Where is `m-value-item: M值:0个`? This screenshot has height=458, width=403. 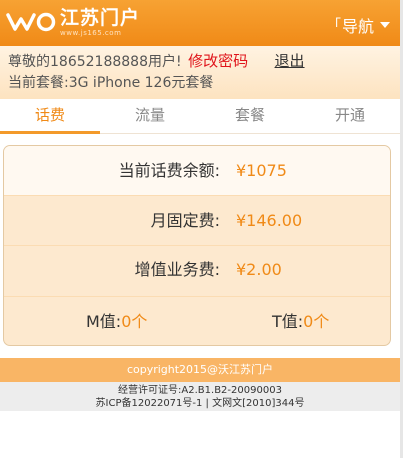
m-value-item: M值:0个 is located at coordinates (117, 321).